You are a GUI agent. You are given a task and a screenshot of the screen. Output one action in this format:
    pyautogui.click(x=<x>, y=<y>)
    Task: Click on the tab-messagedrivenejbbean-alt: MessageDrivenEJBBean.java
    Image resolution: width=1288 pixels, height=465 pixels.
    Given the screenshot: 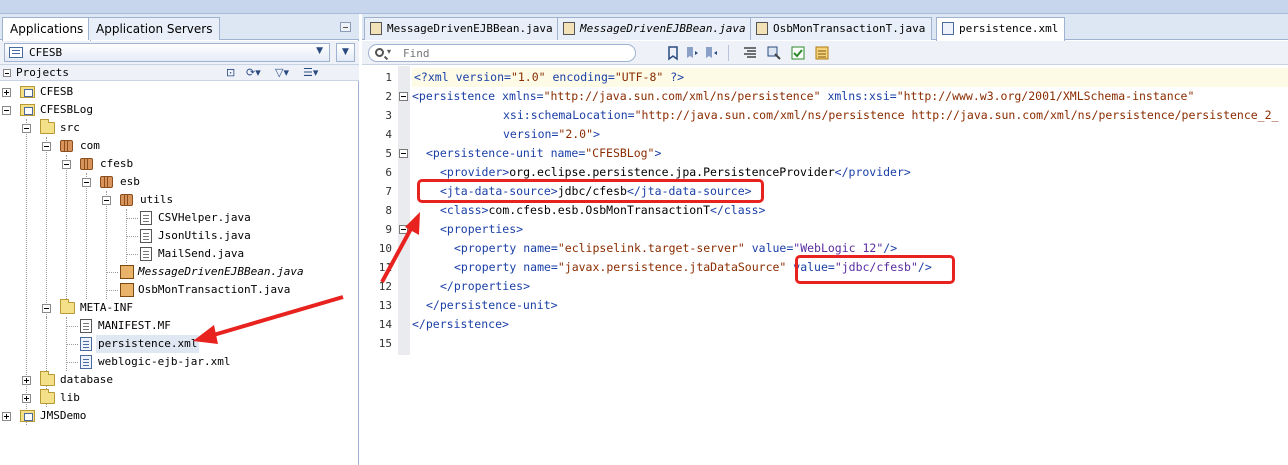 What is the action you would take?
    pyautogui.click(x=655, y=28)
    